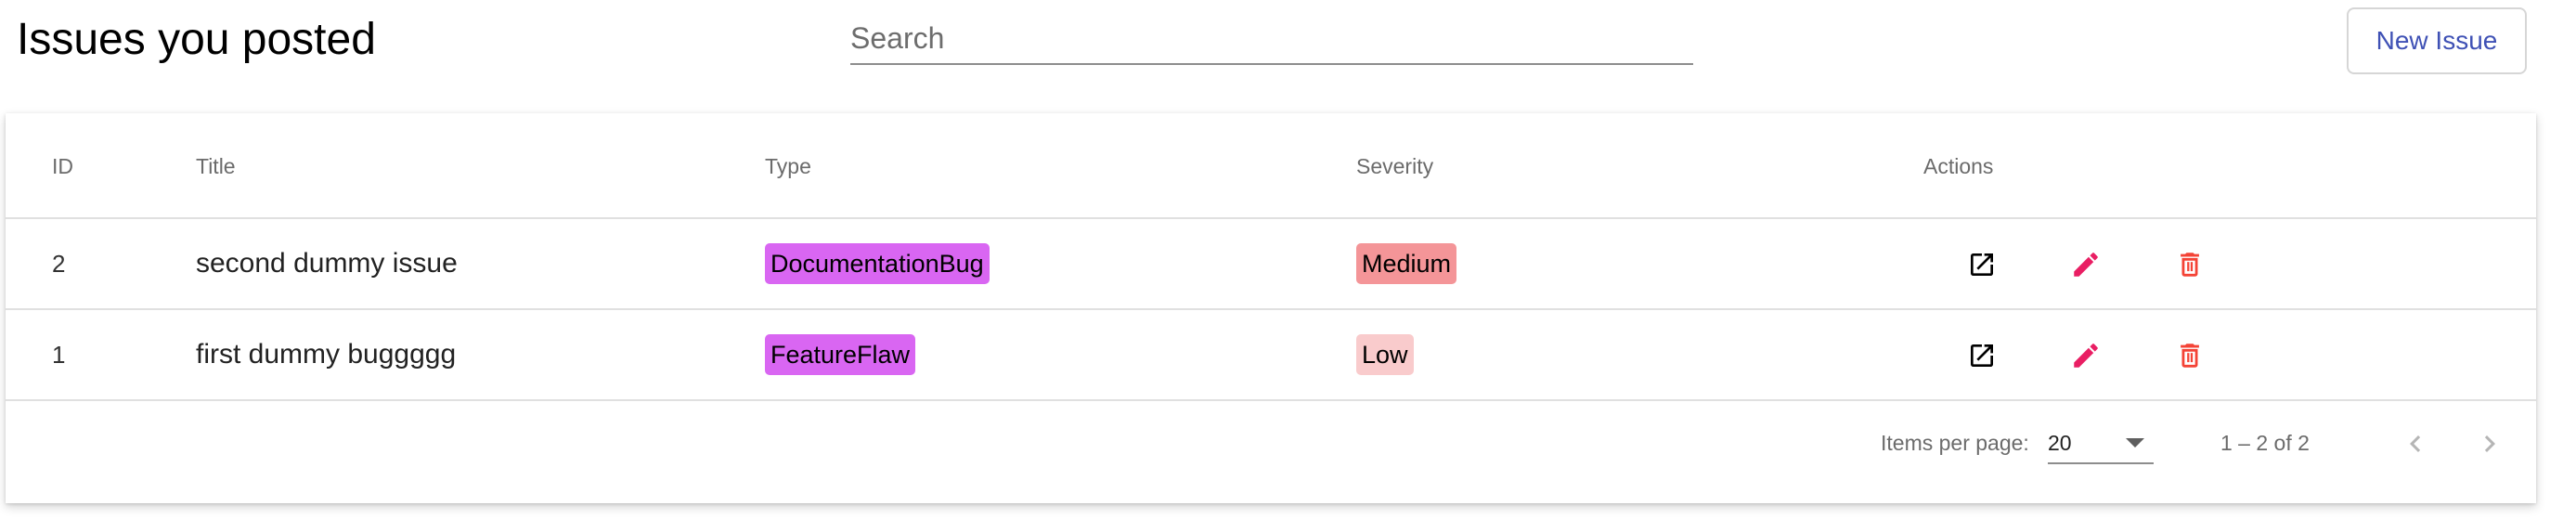 The height and width of the screenshot is (532, 2576). Describe the element at coordinates (2265, 443) in the screenshot. I see `page-range-label: 1 – 2 of 2` at that location.